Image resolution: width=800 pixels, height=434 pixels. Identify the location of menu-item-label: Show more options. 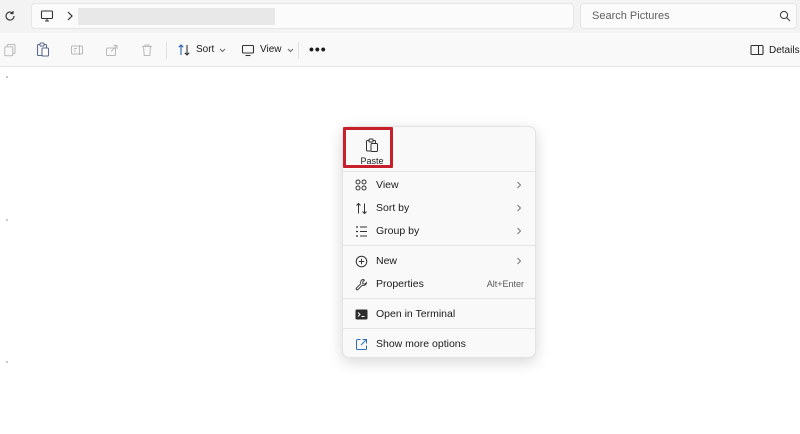
(421, 344).